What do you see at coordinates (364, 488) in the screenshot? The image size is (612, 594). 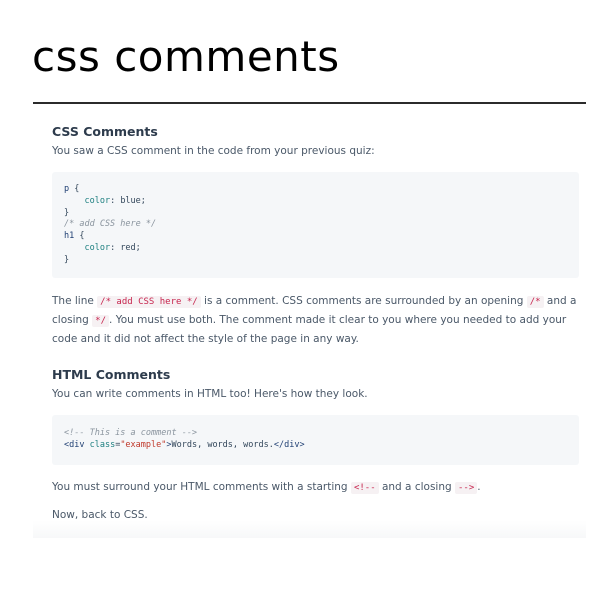 I see `inline-code: <!--` at bounding box center [364, 488].